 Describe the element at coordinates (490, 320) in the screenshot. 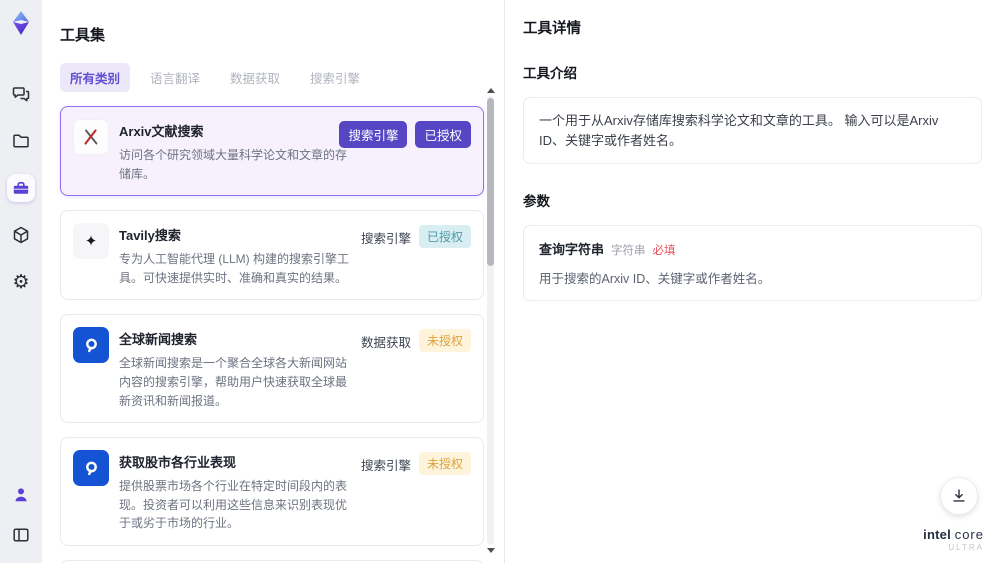

I see `list-scrollbar` at that location.